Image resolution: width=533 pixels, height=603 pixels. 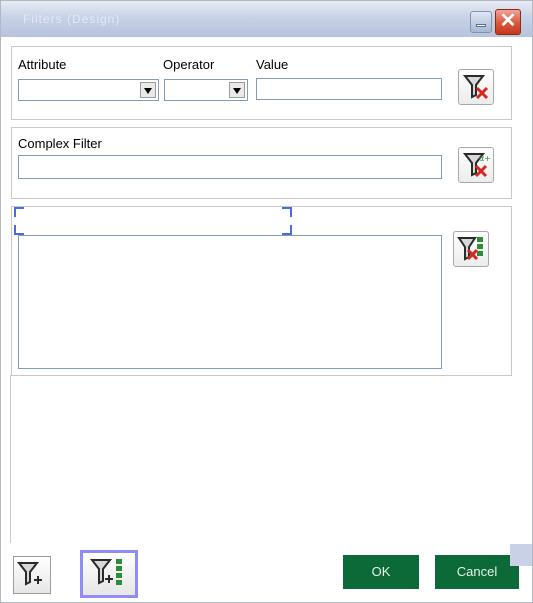 I want to click on value-input, so click(x=349, y=89).